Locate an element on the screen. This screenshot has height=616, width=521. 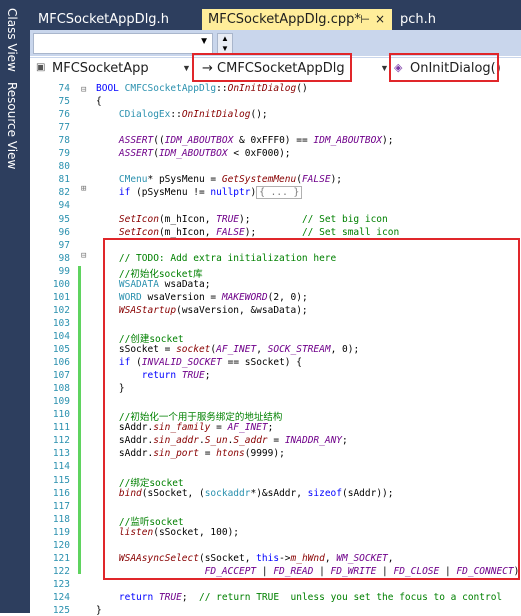
line-number: 116 is located at coordinates (61, 493).